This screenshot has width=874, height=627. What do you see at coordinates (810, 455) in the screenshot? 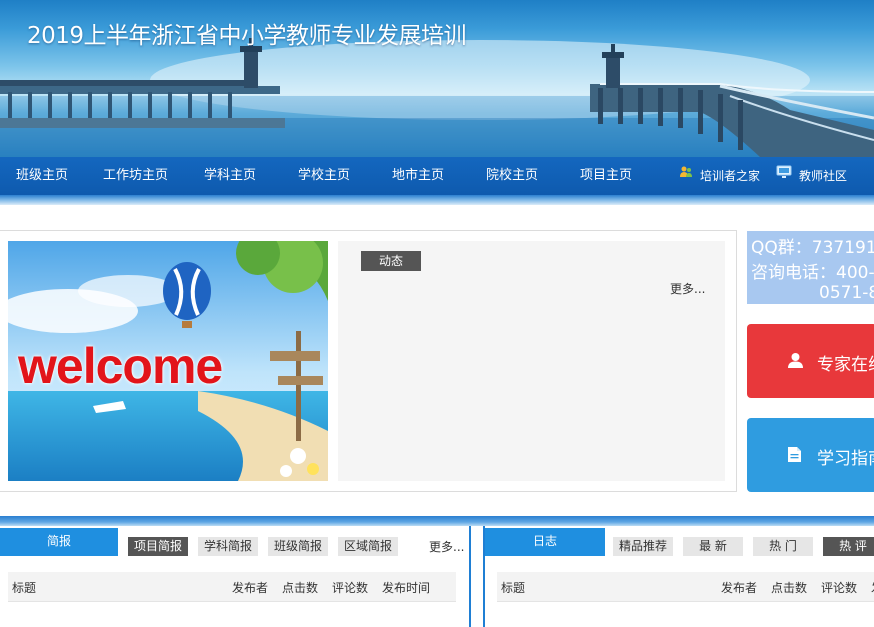
I see `study-guide-button: 学习指南` at bounding box center [810, 455].